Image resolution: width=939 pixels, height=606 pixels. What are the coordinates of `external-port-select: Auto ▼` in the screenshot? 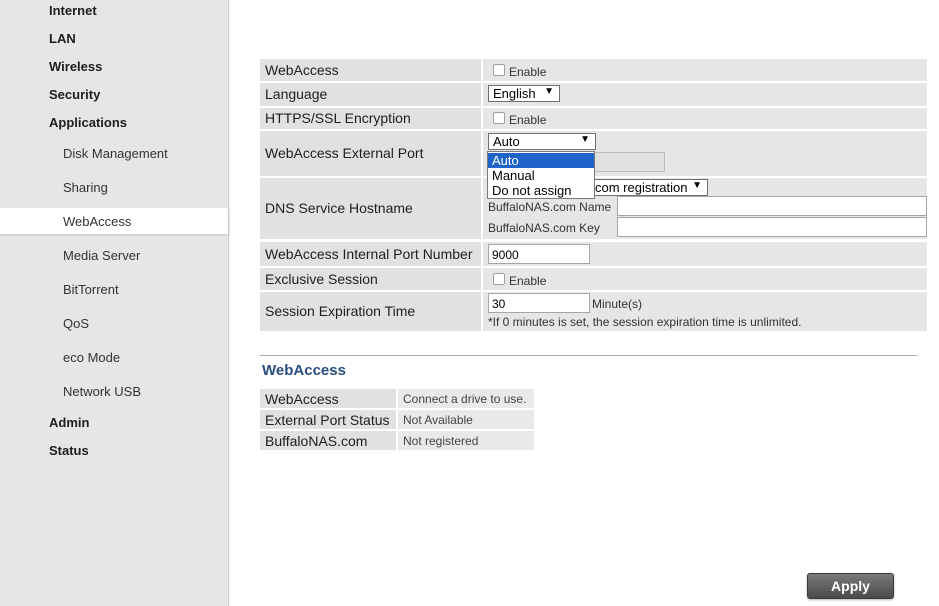 It's located at (542, 141).